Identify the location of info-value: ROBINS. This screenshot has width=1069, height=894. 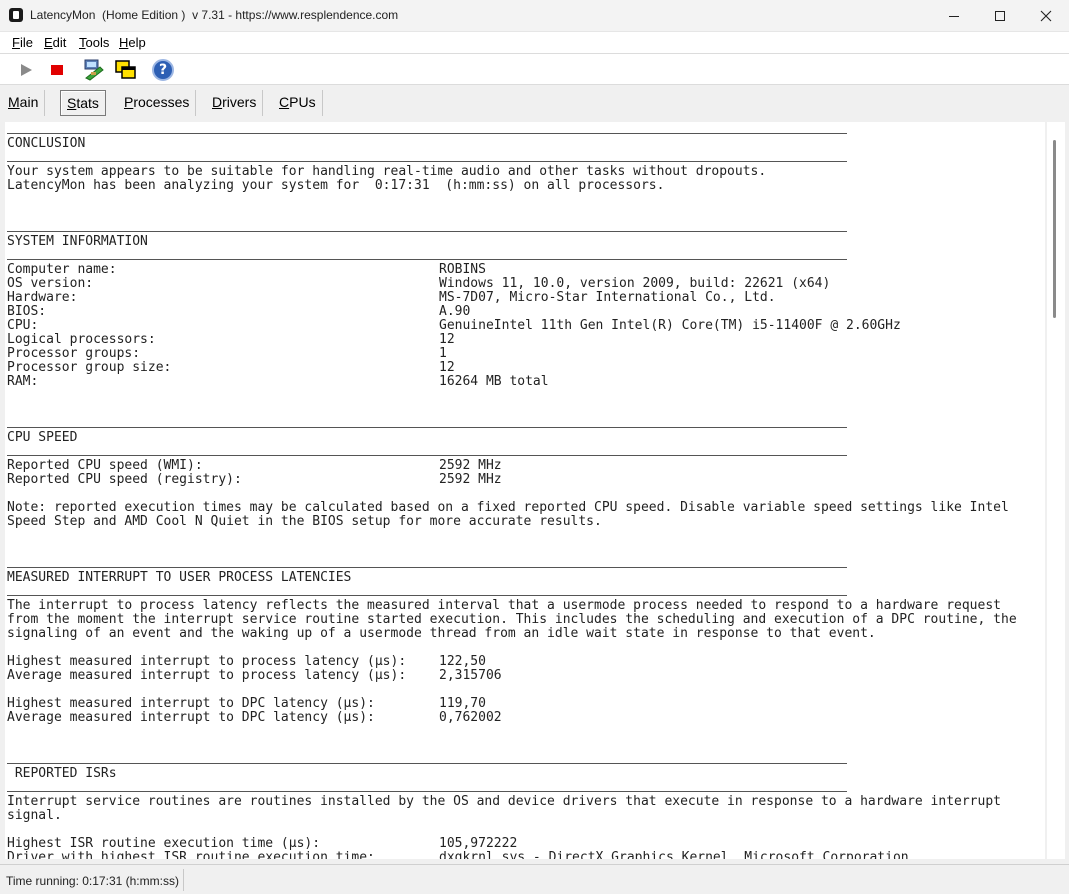
(462, 269).